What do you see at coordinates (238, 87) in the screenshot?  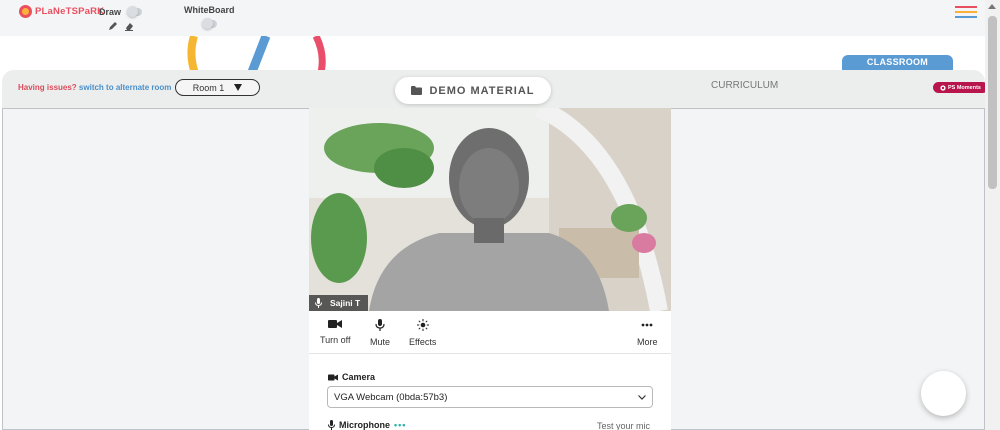 I see `caret-down-icon` at bounding box center [238, 87].